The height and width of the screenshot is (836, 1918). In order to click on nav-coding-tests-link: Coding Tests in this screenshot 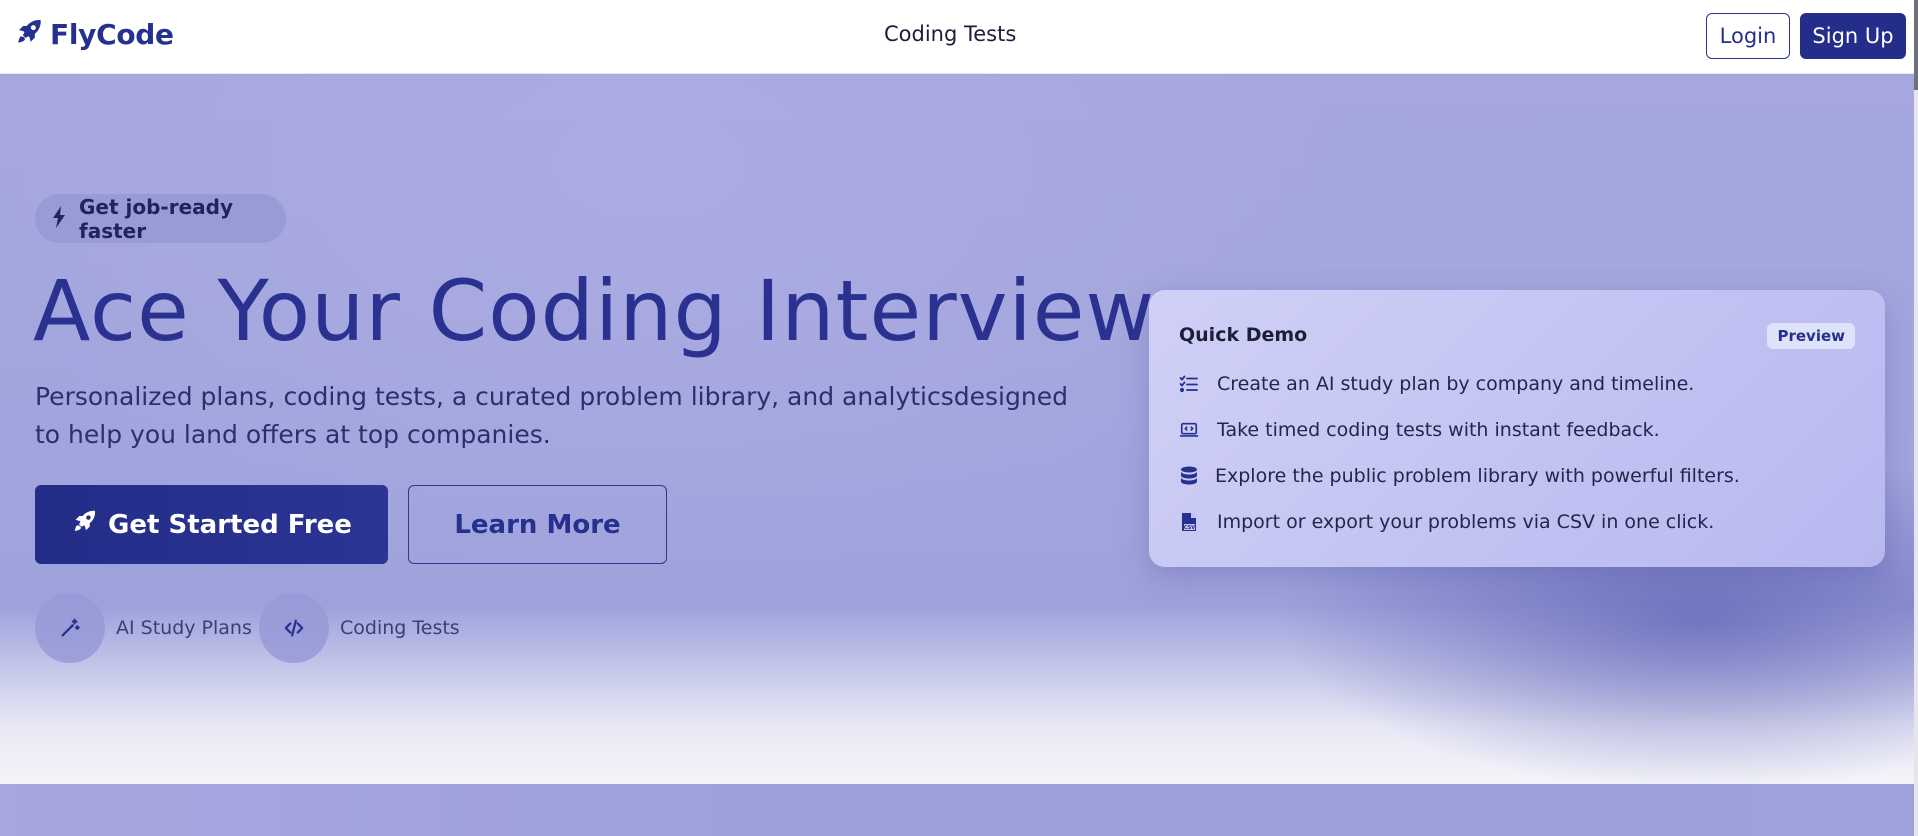, I will do `click(950, 34)`.